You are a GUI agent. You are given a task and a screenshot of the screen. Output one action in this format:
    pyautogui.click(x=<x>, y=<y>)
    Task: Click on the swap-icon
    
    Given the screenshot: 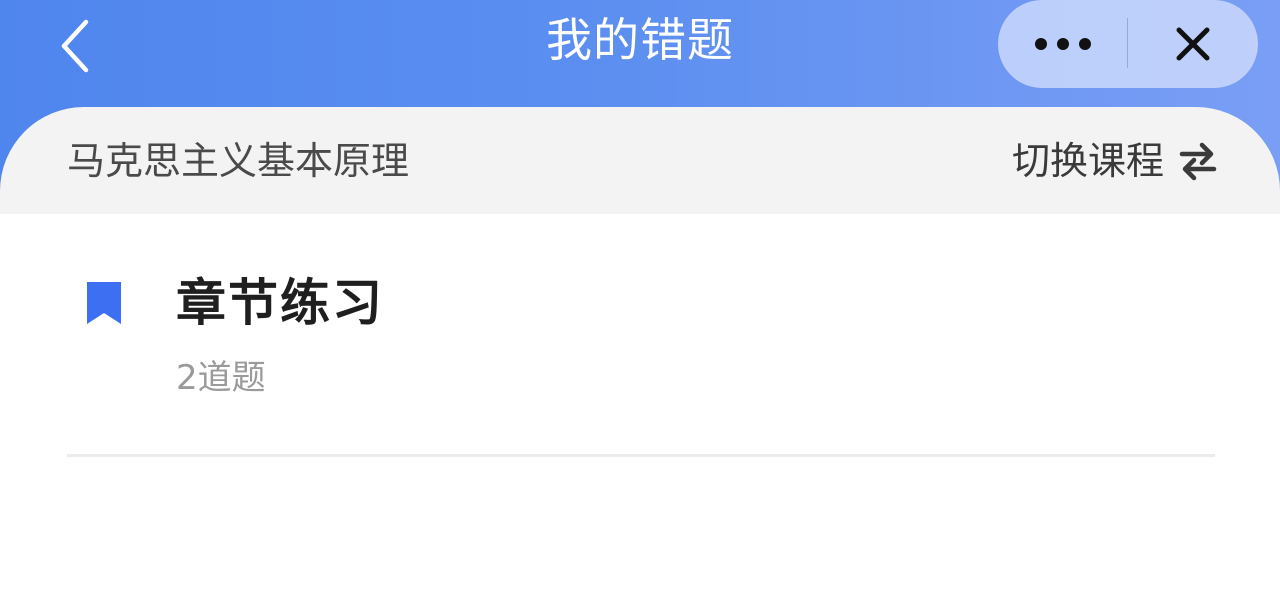 What is the action you would take?
    pyautogui.click(x=1198, y=161)
    